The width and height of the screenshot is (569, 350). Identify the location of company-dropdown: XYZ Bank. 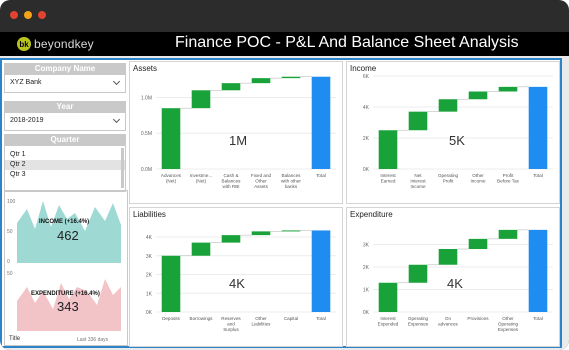
(65, 84).